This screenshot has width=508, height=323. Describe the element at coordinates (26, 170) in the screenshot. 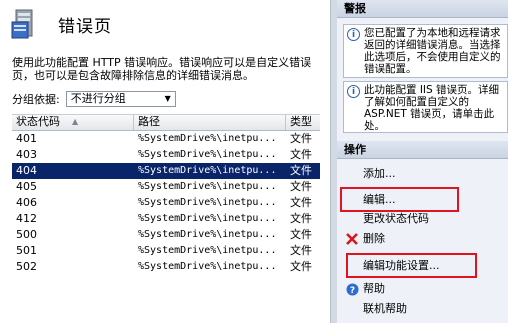

I see `cell-status-code: 404` at that location.